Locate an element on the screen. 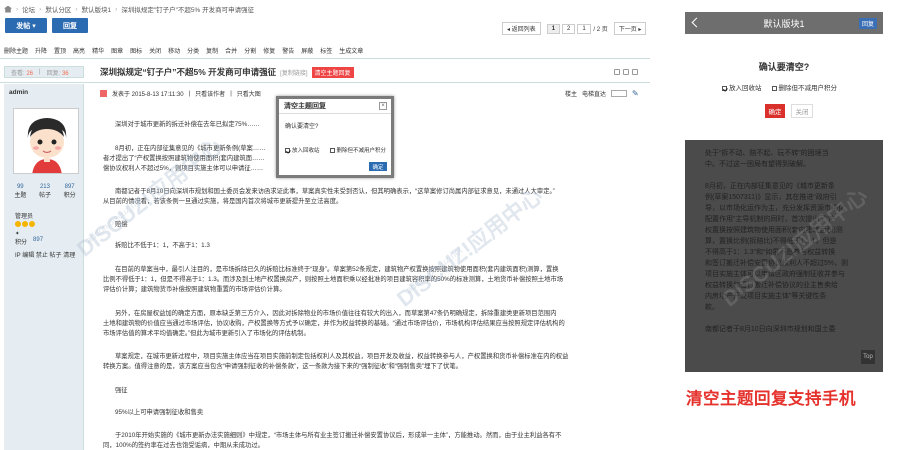 The image size is (910, 450). tool-block: 屏蔽 is located at coordinates (307, 50).